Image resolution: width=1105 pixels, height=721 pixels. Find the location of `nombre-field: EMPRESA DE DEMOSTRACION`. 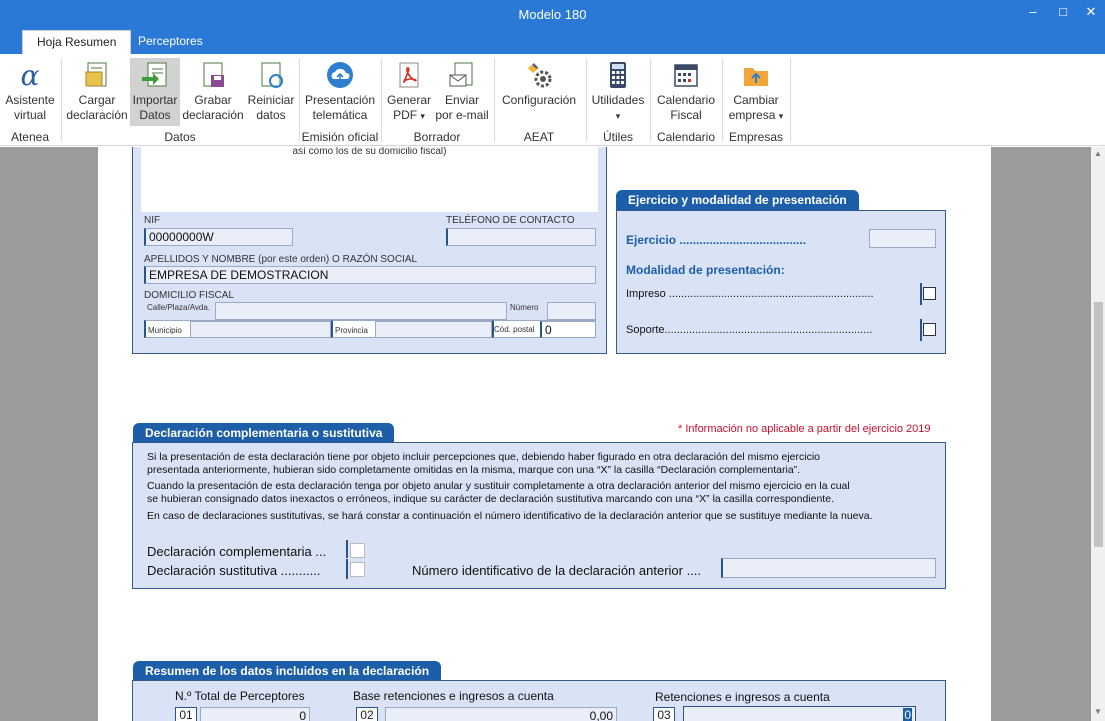

nombre-field: EMPRESA DE DEMOSTRACION is located at coordinates (370, 275).